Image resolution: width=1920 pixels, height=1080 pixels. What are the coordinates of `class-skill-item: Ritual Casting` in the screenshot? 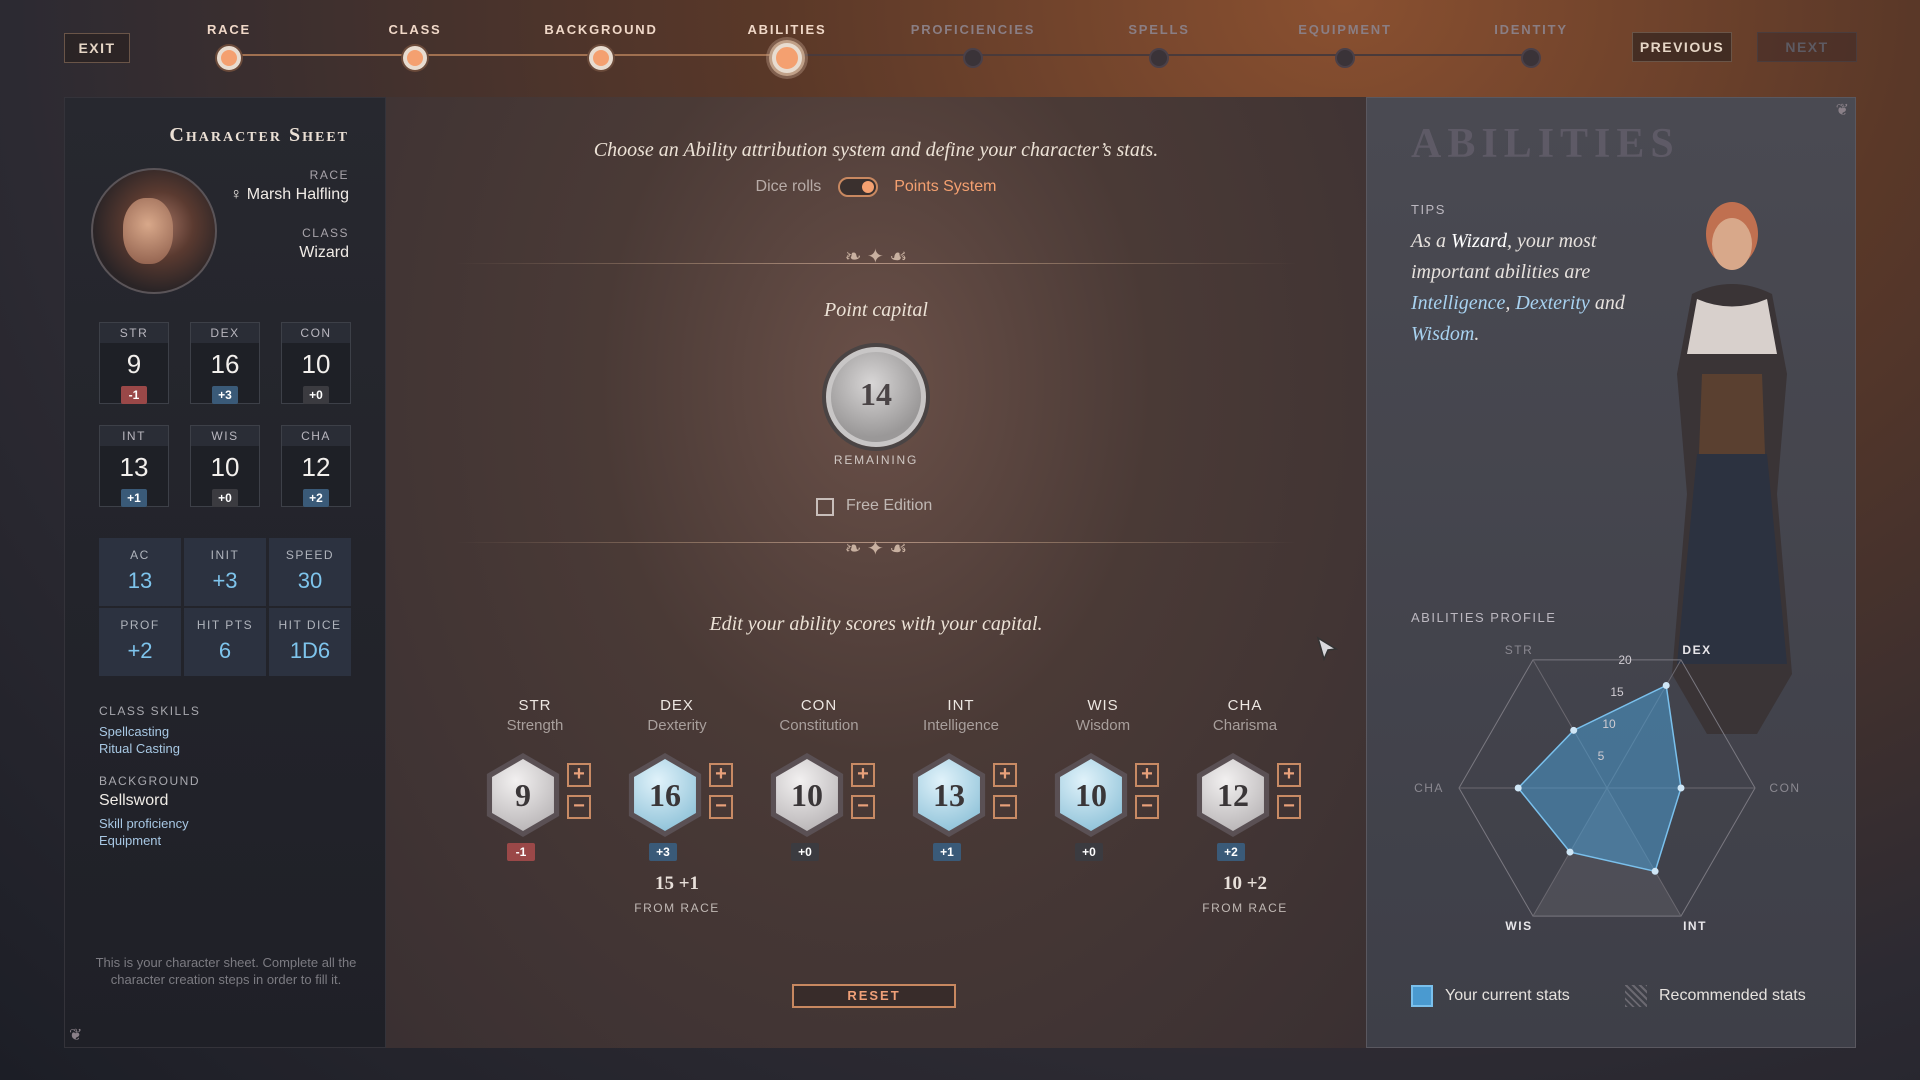 It's located at (139, 748).